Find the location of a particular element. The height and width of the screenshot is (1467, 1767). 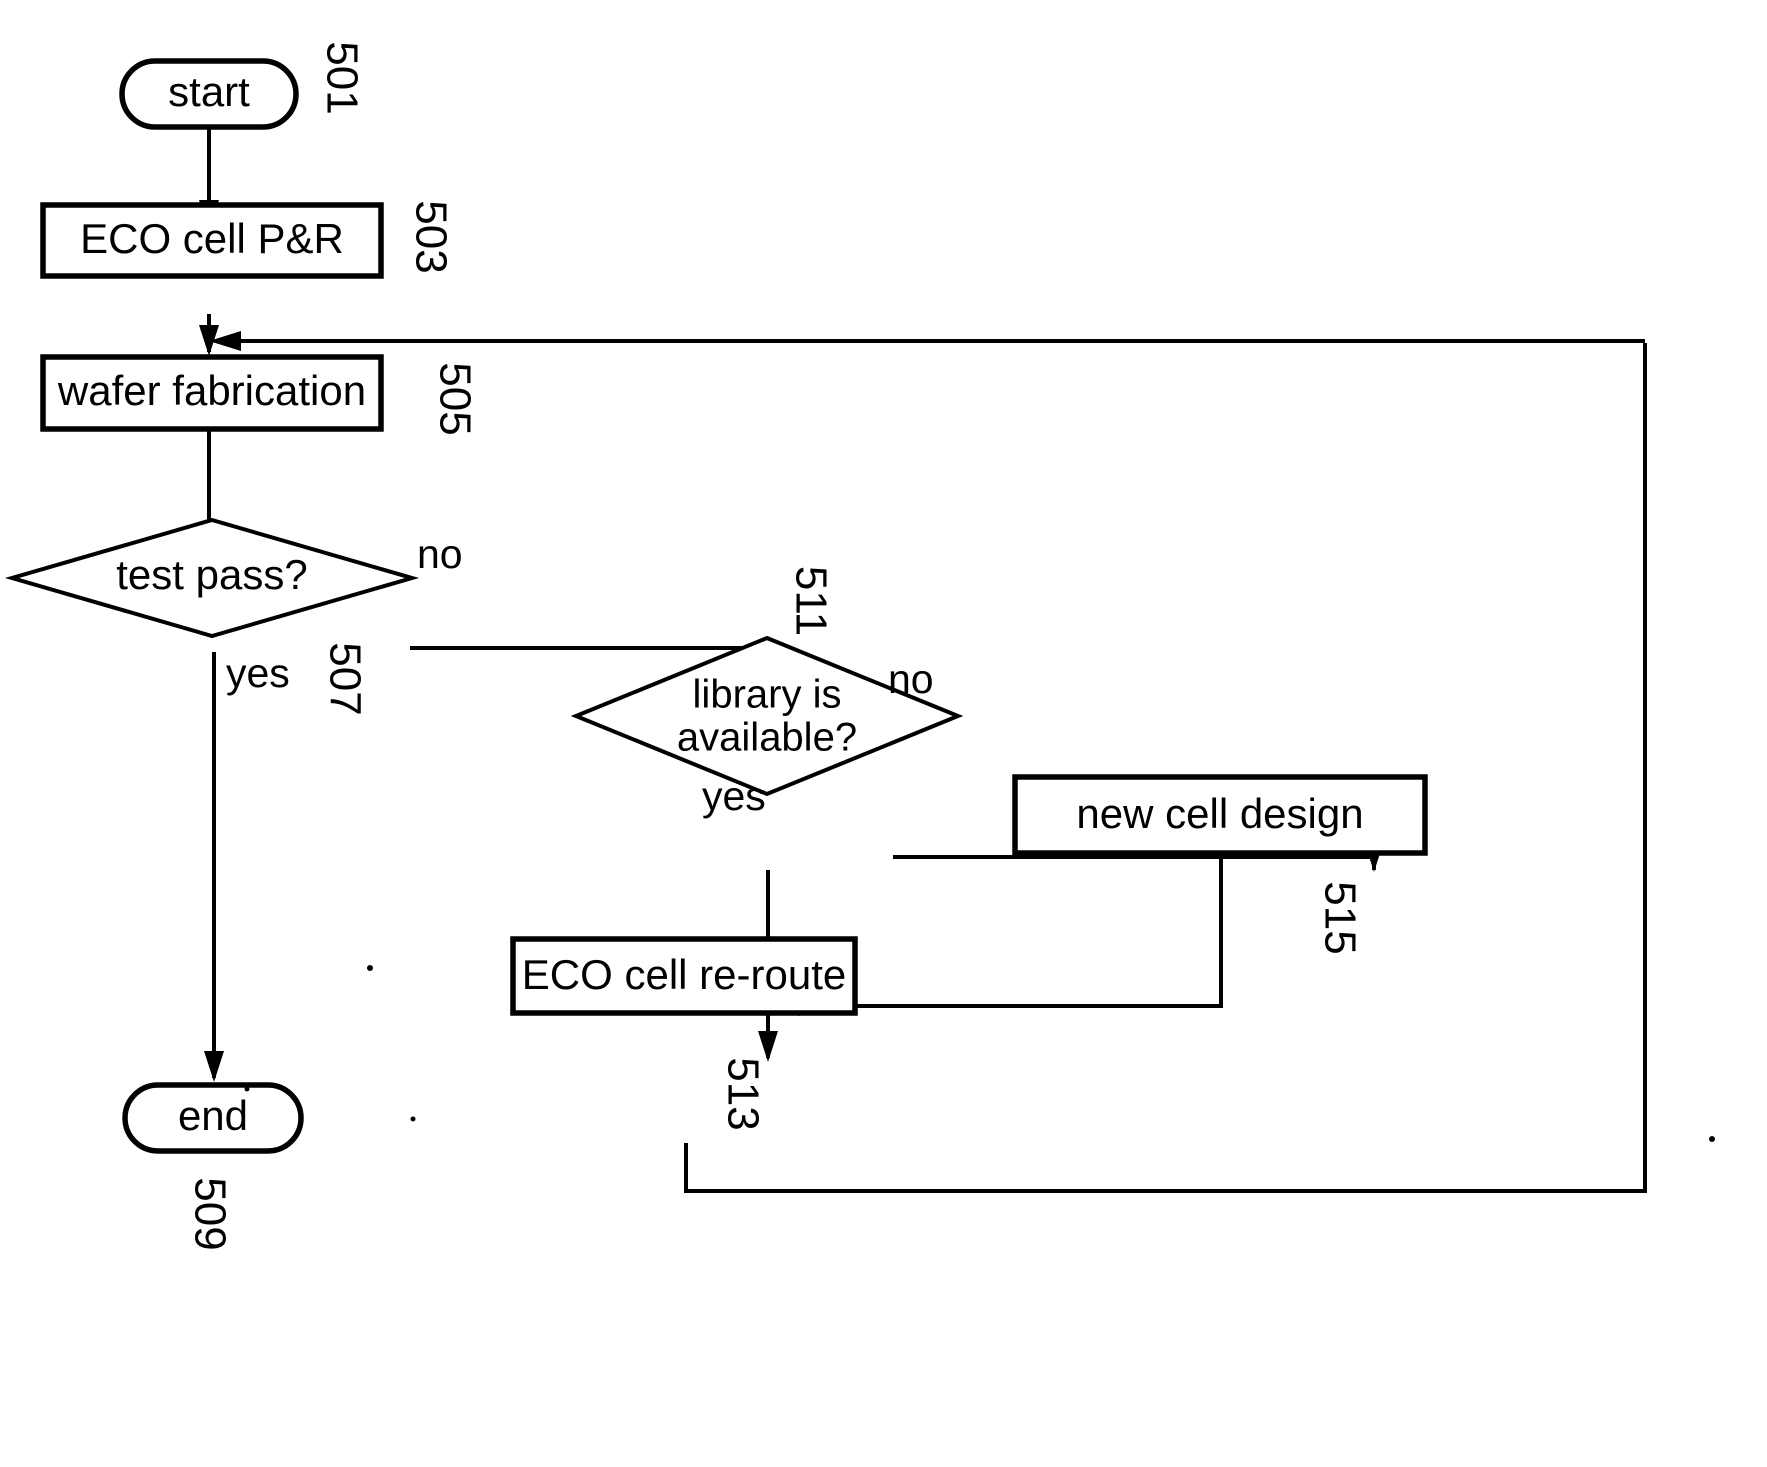

ref-numeral-513: 513 is located at coordinates (742, 1093).